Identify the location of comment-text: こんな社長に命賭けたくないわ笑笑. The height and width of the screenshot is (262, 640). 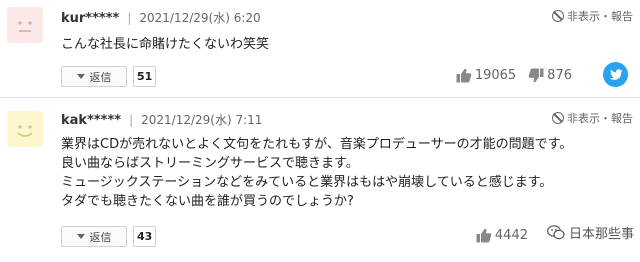
(165, 44).